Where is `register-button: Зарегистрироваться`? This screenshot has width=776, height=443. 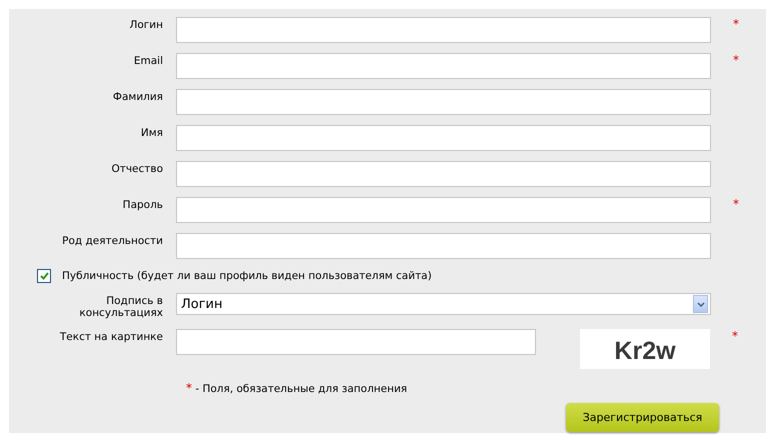
register-button: Зарегистрироваться is located at coordinates (642, 417).